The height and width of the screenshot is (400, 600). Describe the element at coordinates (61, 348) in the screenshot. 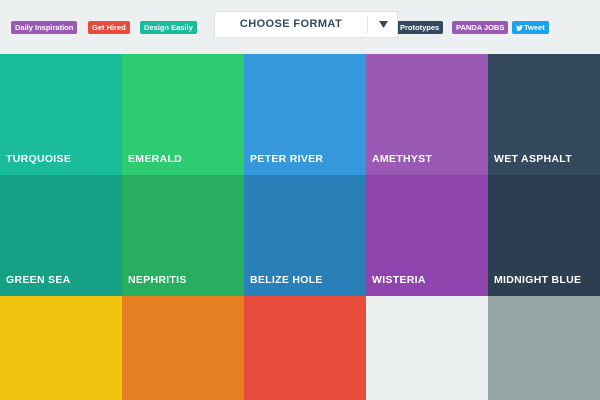

I see `swatch-sunflower` at that location.